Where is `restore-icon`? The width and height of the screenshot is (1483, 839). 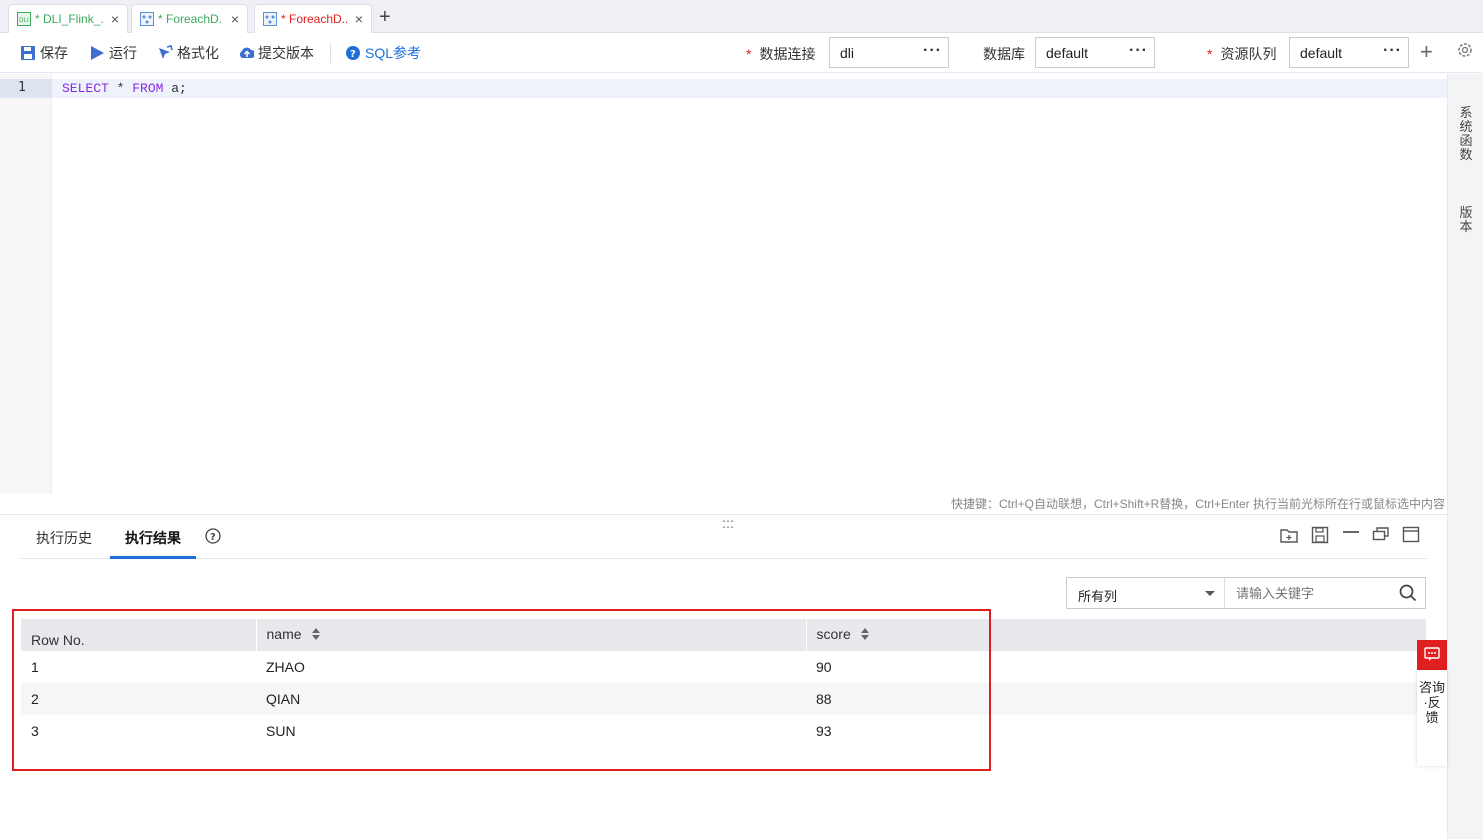
restore-icon is located at coordinates (1381, 536).